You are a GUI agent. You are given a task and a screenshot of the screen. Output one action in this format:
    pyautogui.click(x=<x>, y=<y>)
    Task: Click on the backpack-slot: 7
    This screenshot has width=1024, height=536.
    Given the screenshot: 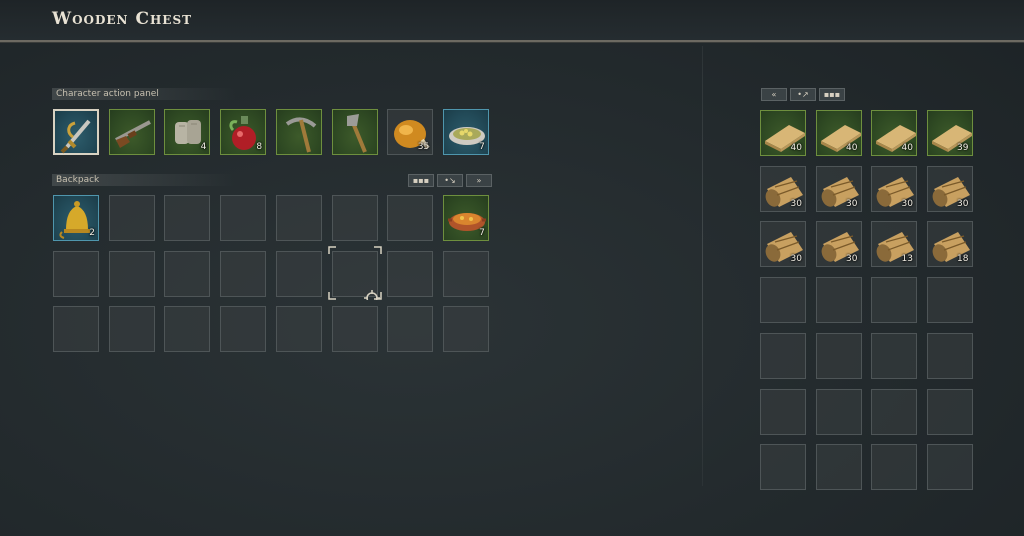 What is the action you would take?
    pyautogui.click(x=465, y=218)
    